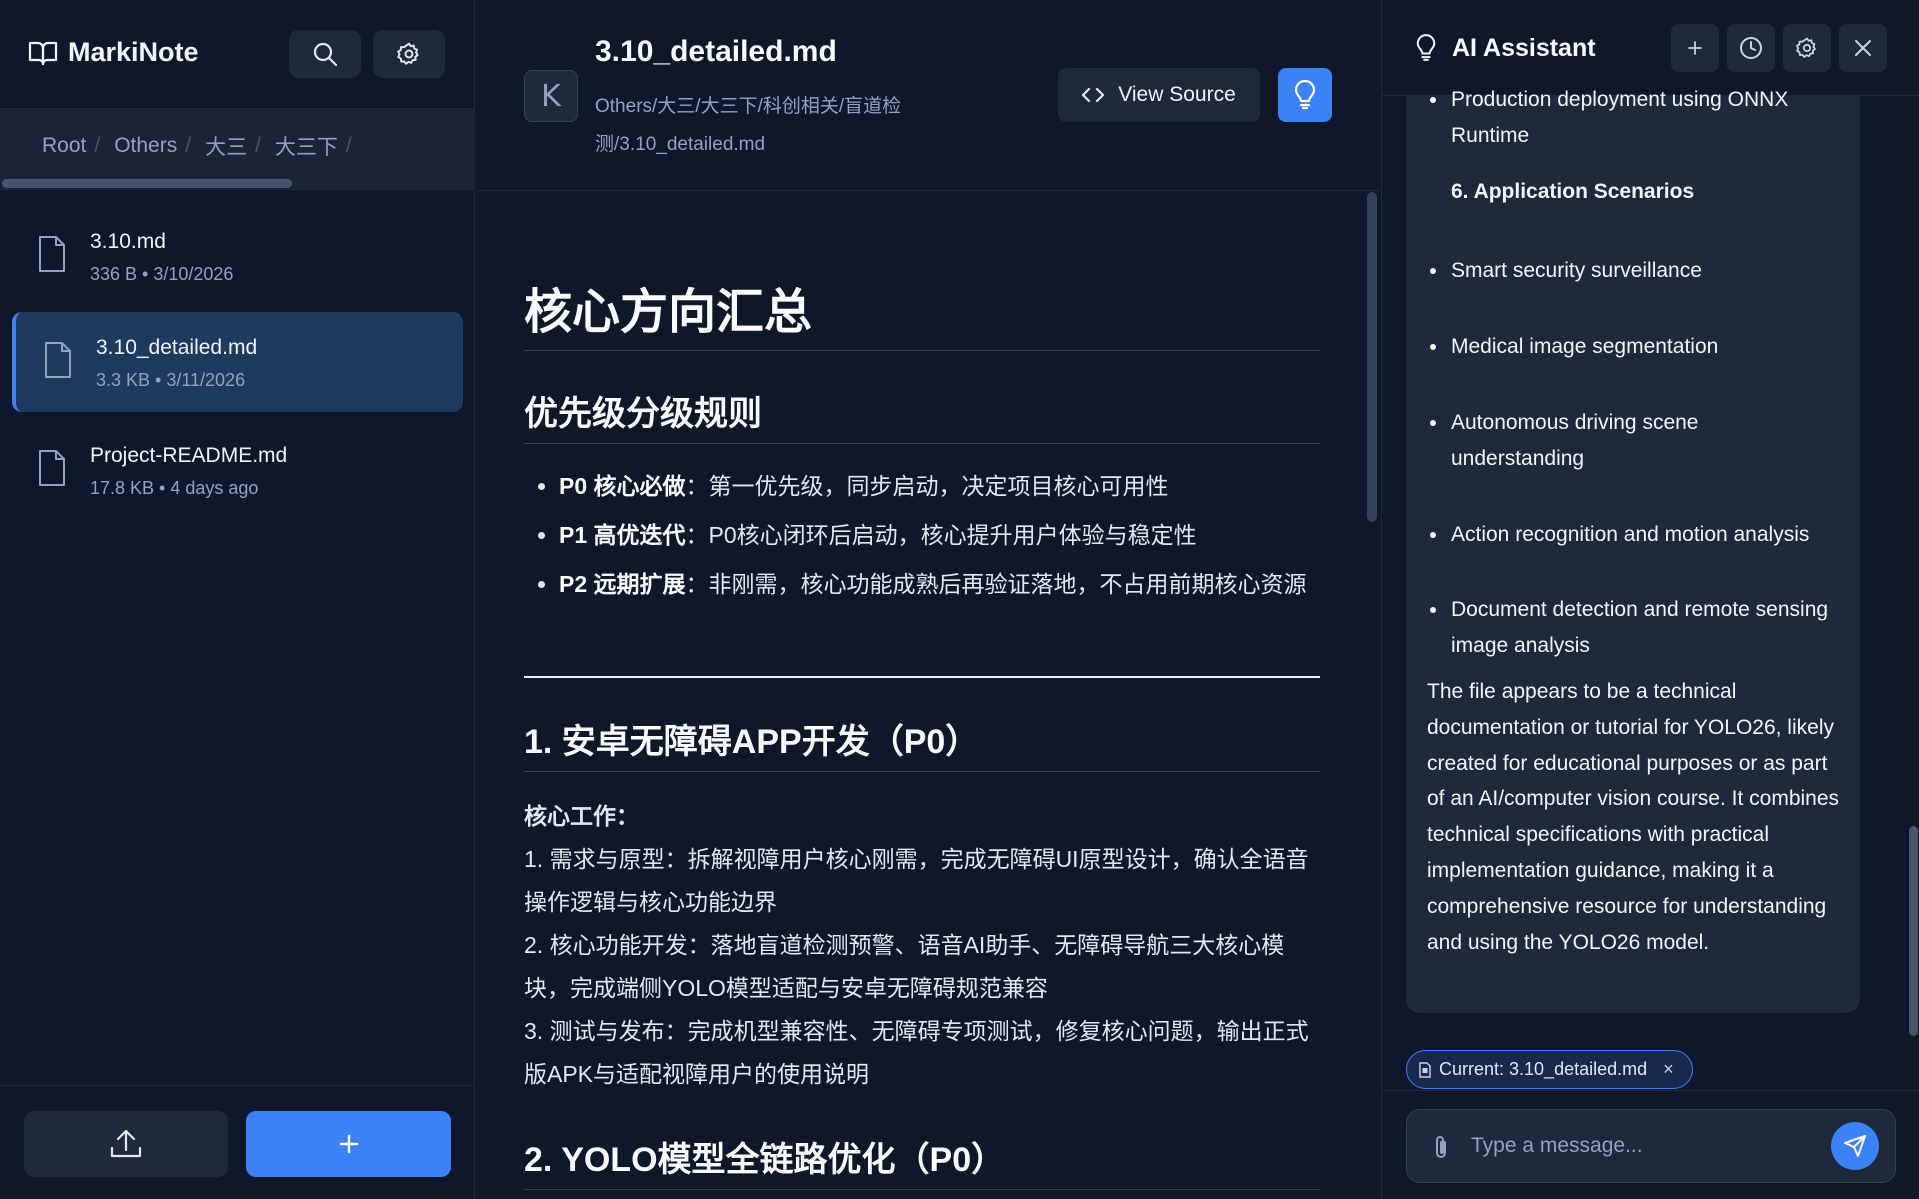 The width and height of the screenshot is (1919, 1199). What do you see at coordinates (145, 146) in the screenshot?
I see `breadcrumb-others: Others` at bounding box center [145, 146].